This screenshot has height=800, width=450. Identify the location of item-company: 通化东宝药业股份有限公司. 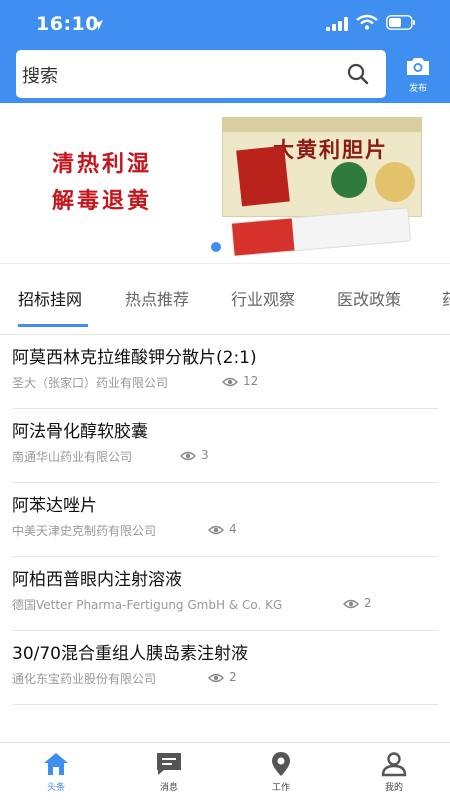
(84, 679).